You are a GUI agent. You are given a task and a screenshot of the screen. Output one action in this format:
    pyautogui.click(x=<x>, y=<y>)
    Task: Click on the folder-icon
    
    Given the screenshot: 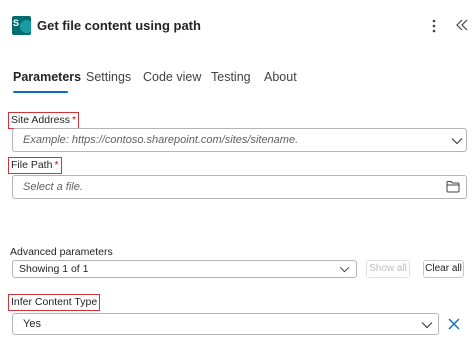 What is the action you would take?
    pyautogui.click(x=453, y=186)
    